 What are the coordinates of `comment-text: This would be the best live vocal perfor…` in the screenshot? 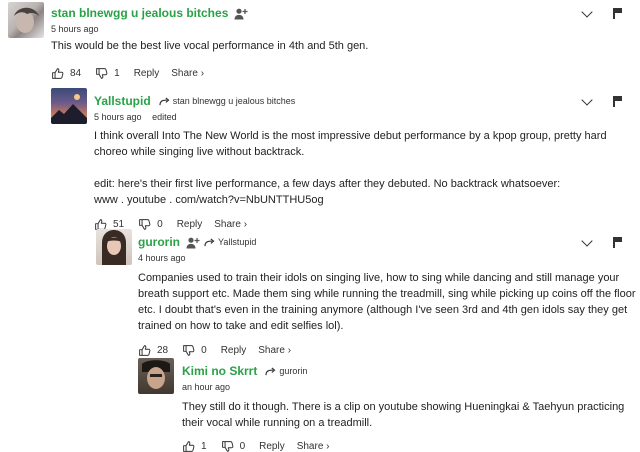 It's located at (210, 46).